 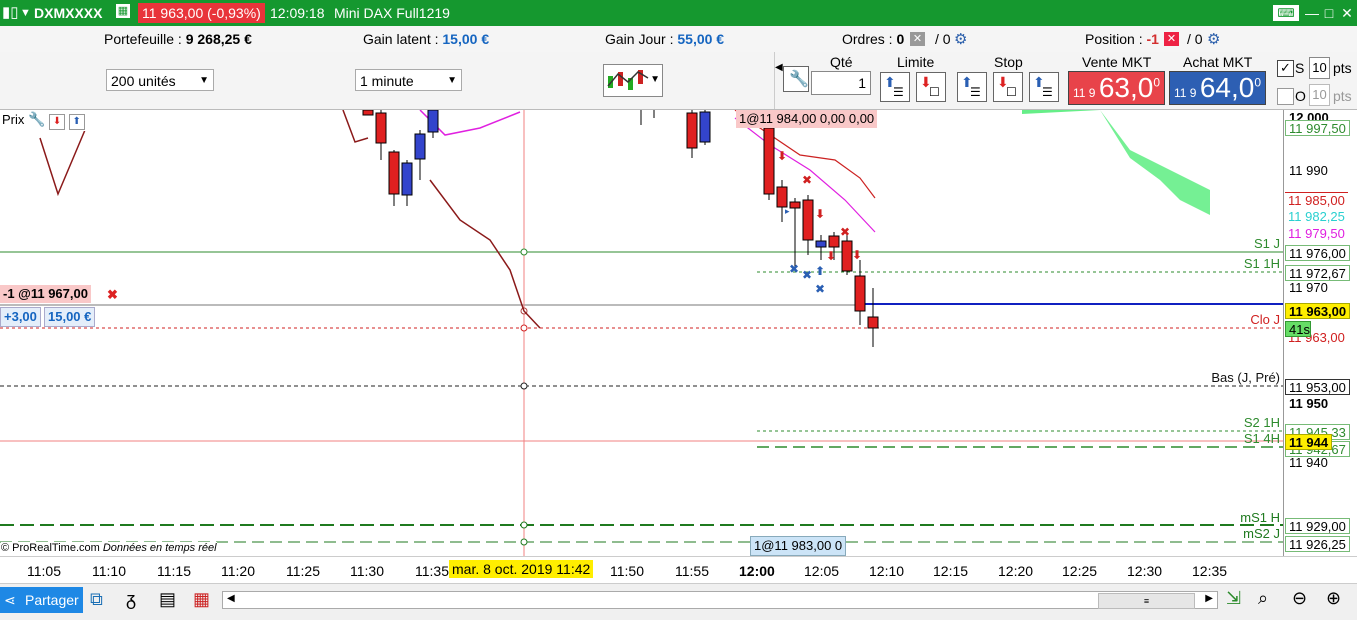 I want to click on indicator-icon: ᵹ, so click(x=131, y=599).